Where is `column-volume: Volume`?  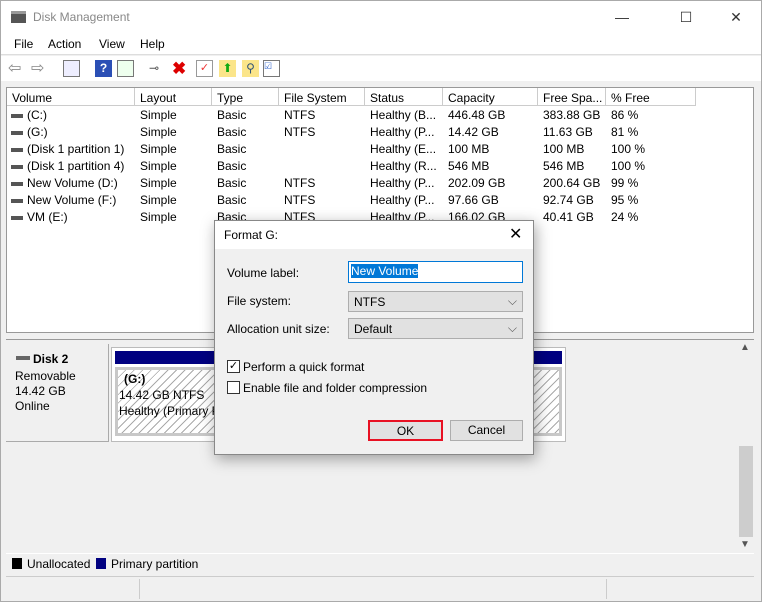 column-volume: Volume is located at coordinates (71, 97).